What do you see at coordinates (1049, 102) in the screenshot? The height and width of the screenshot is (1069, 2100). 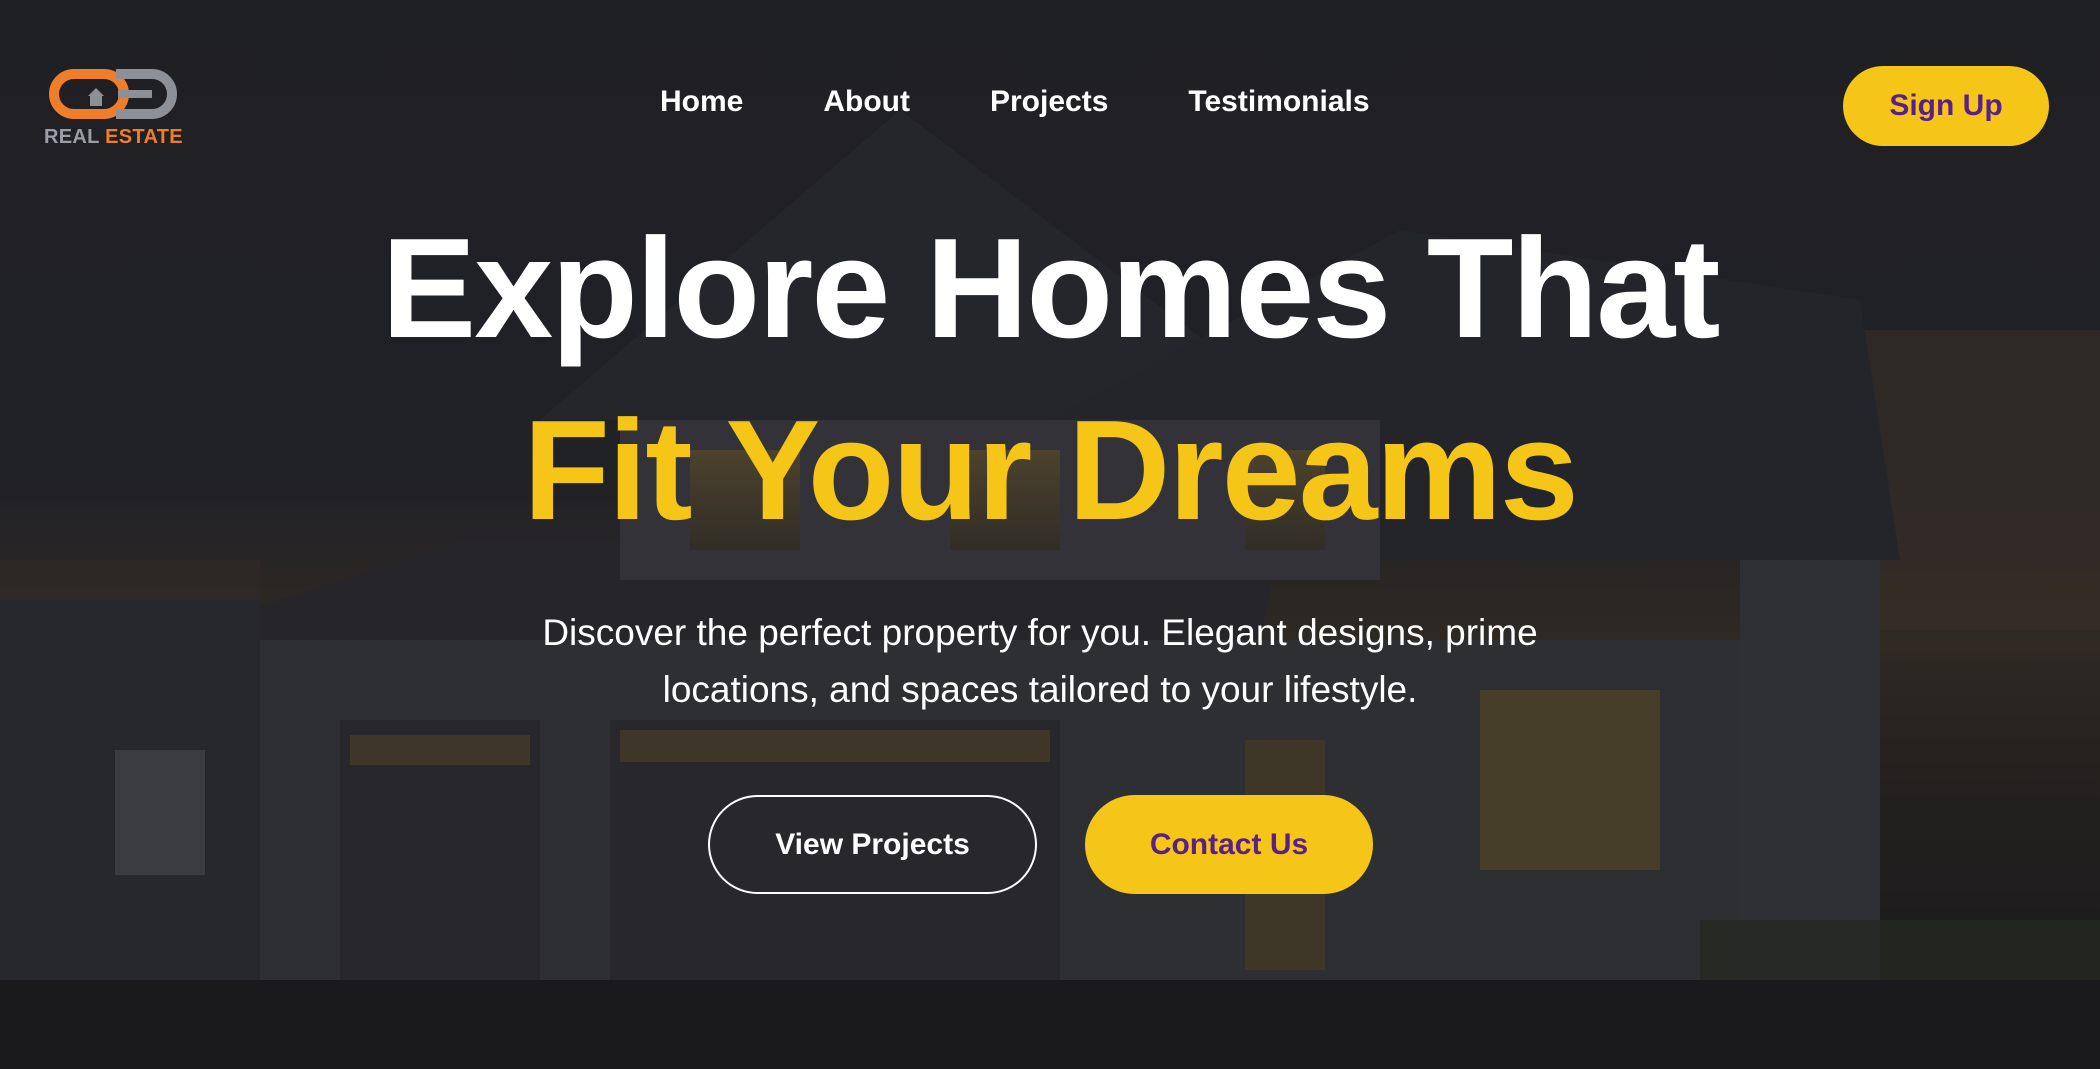 I see `nav-projects: Projects` at bounding box center [1049, 102].